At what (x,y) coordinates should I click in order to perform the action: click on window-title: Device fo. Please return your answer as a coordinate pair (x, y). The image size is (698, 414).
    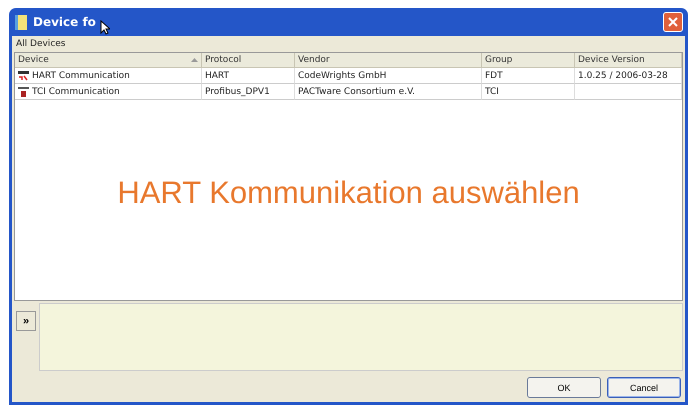
    Looking at the image, I should click on (64, 22).